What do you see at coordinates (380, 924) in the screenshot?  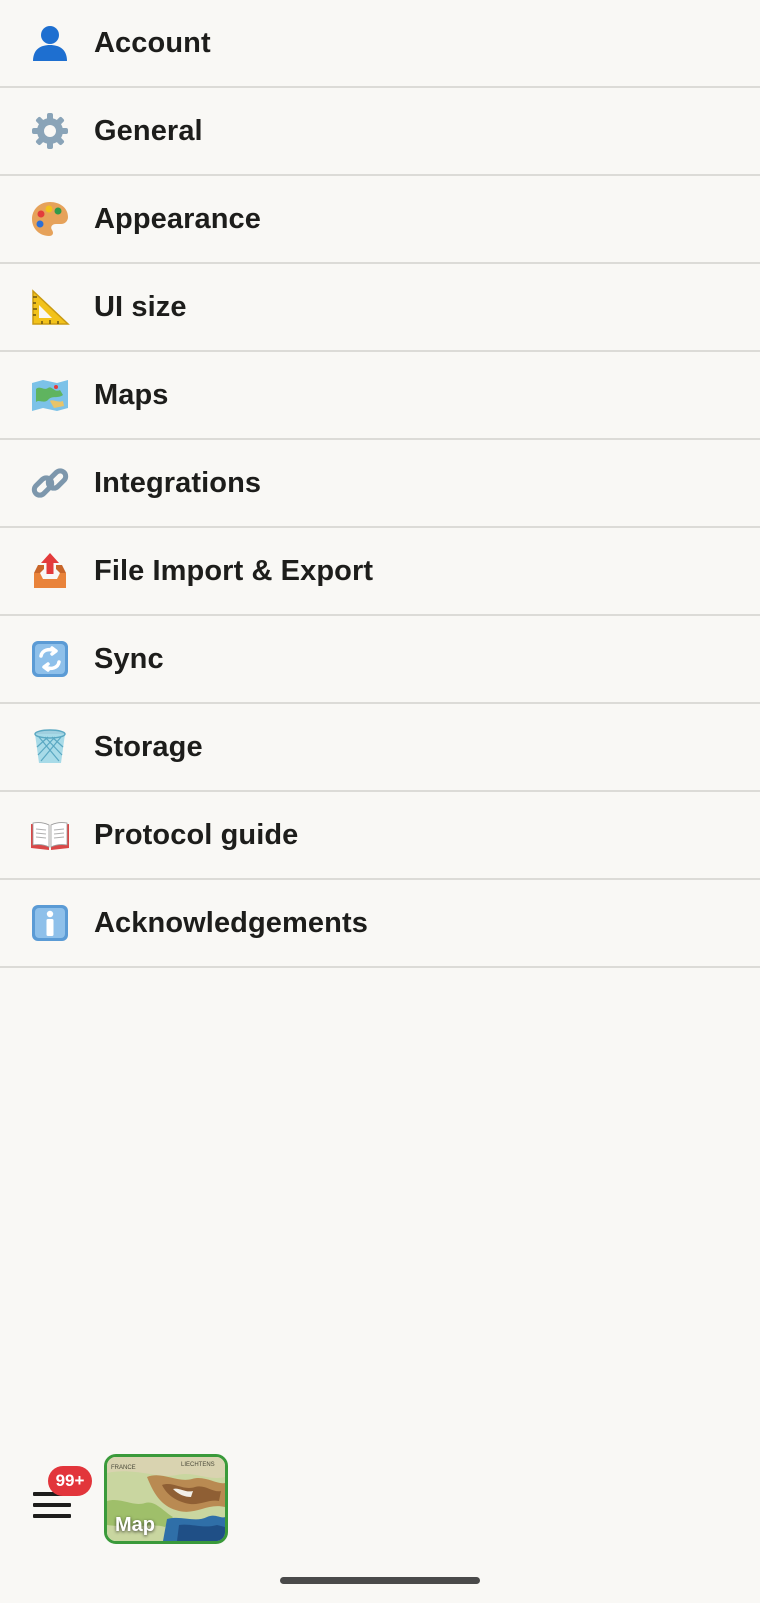 I see `menu-item-acknowledgements: Acknowledgements` at bounding box center [380, 924].